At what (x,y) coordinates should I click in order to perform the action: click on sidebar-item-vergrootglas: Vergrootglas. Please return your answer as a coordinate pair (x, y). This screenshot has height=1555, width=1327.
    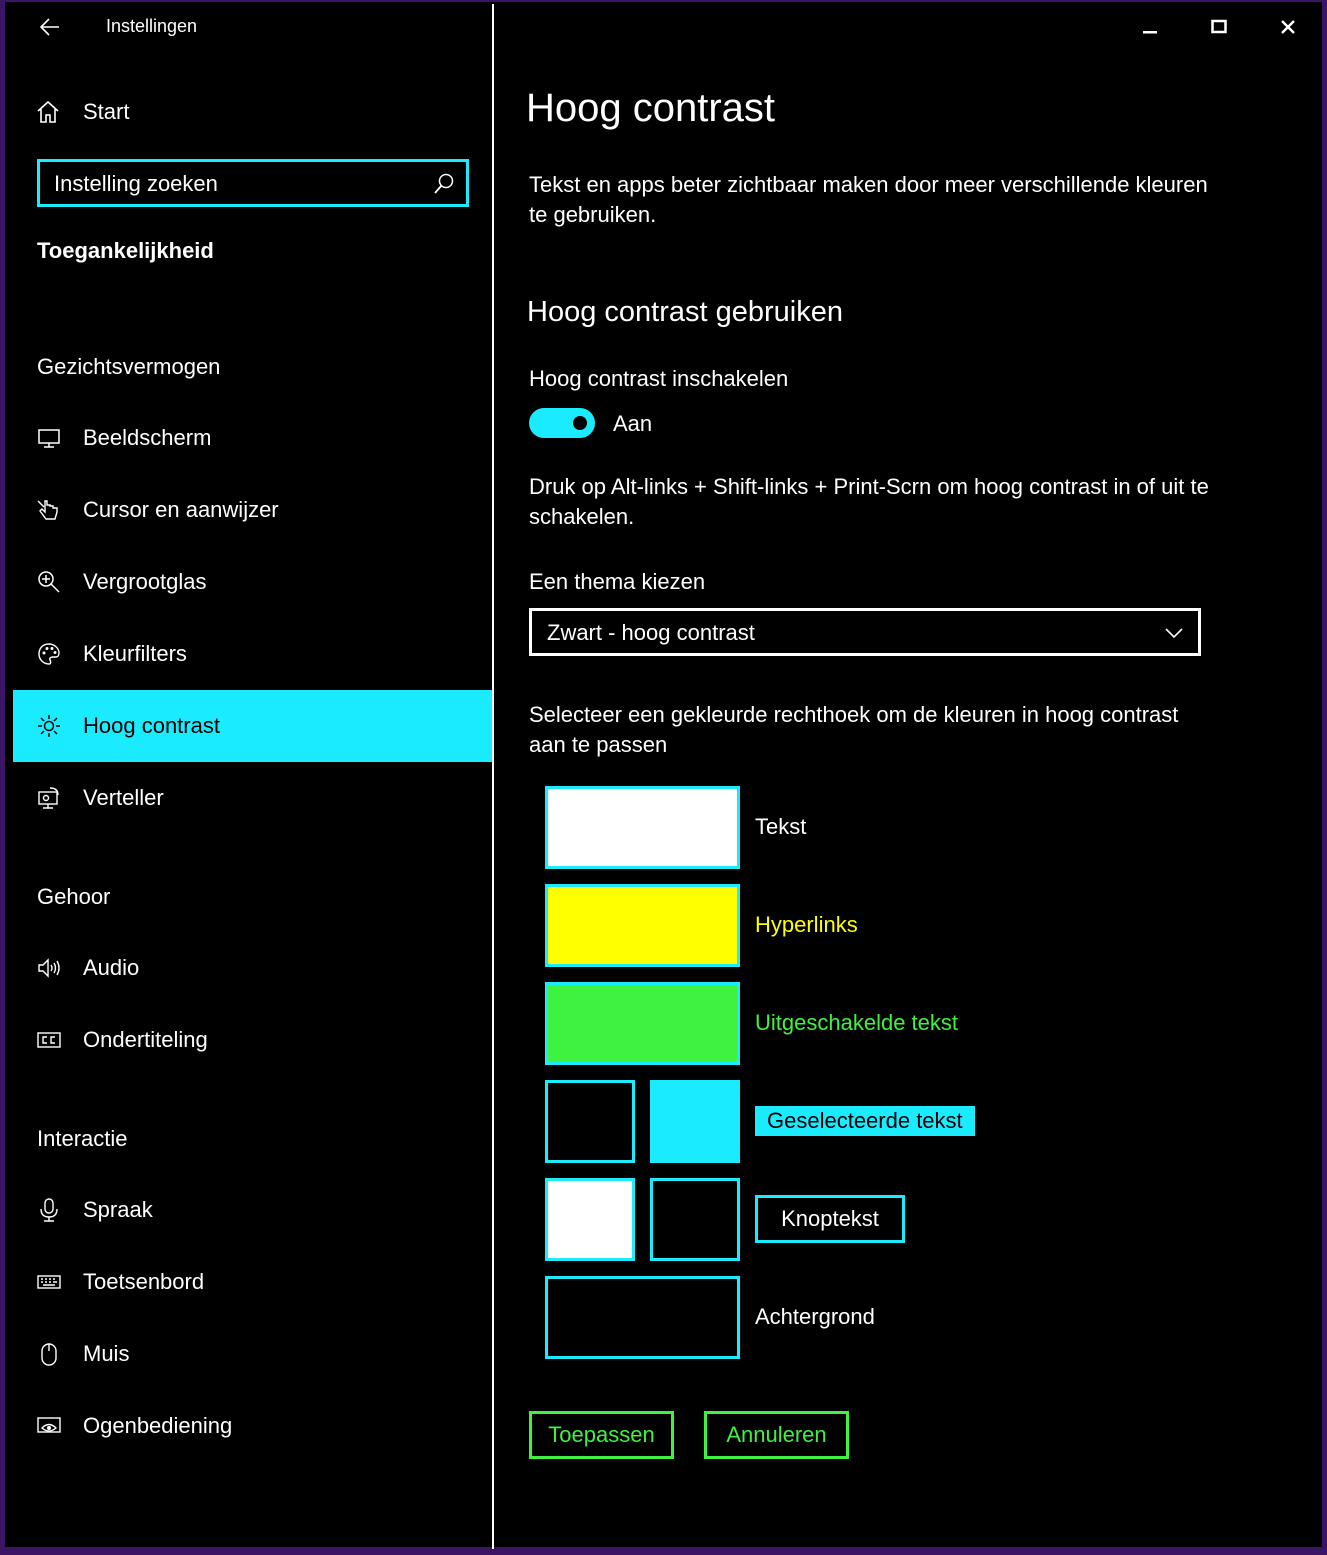
    Looking at the image, I should click on (253, 582).